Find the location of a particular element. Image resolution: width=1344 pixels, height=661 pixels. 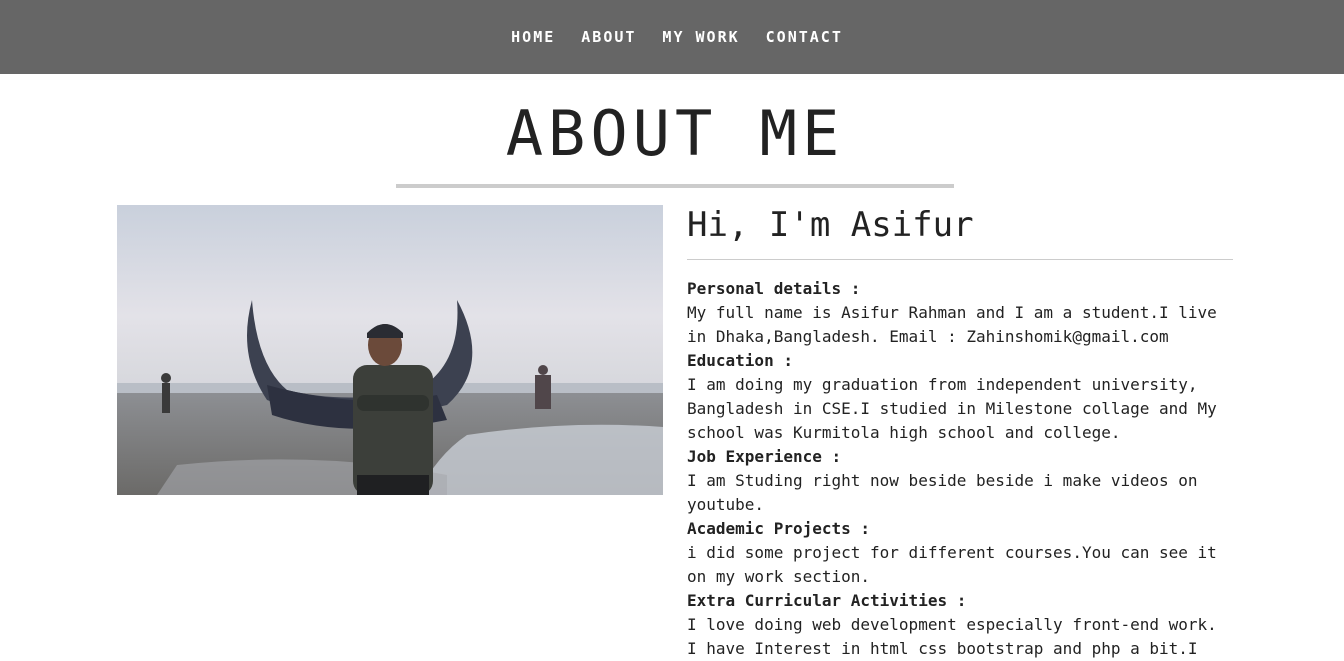

top-navbar: HOME ABOUT MY WORK CONTACT is located at coordinates (672, 37).